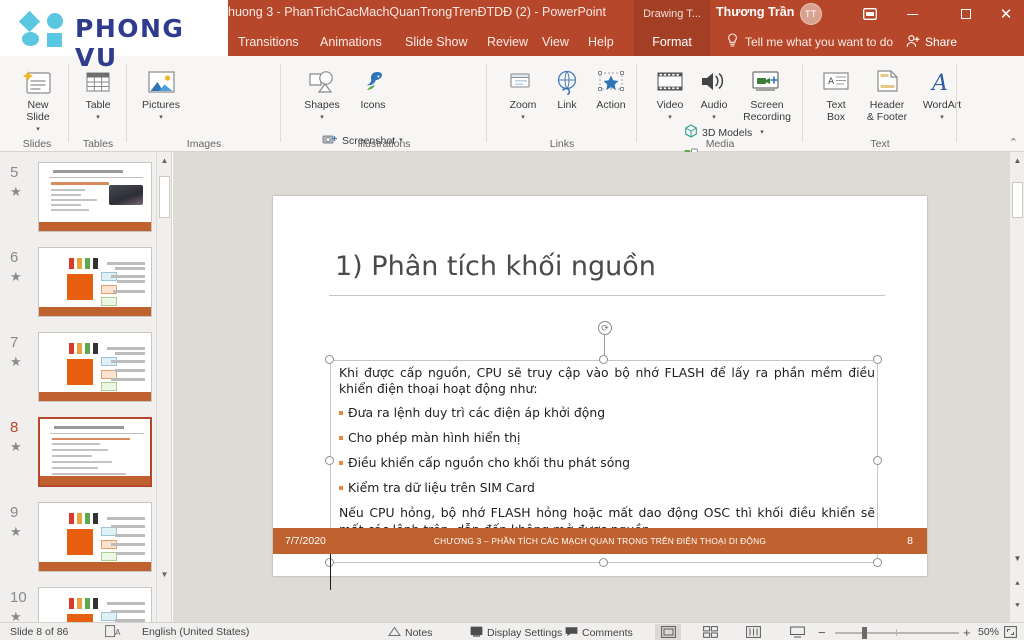  What do you see at coordinates (670, 92) in the screenshot?
I see `video-button: Video ▾` at bounding box center [670, 92].